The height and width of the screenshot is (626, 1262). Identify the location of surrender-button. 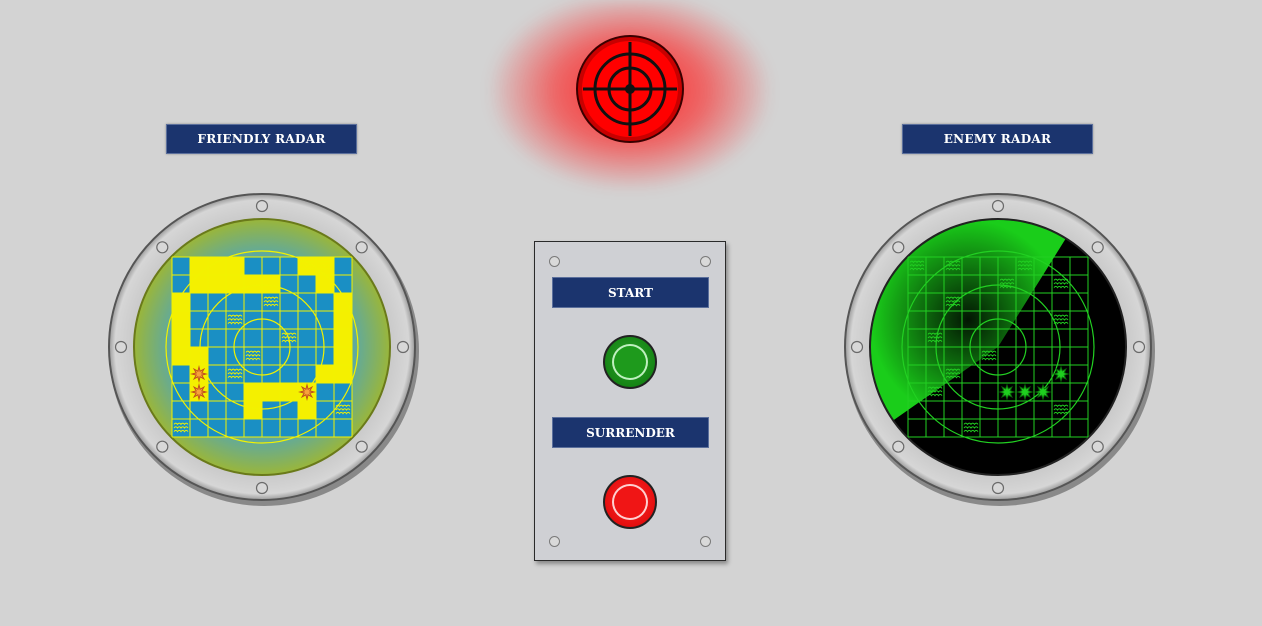
(630, 502).